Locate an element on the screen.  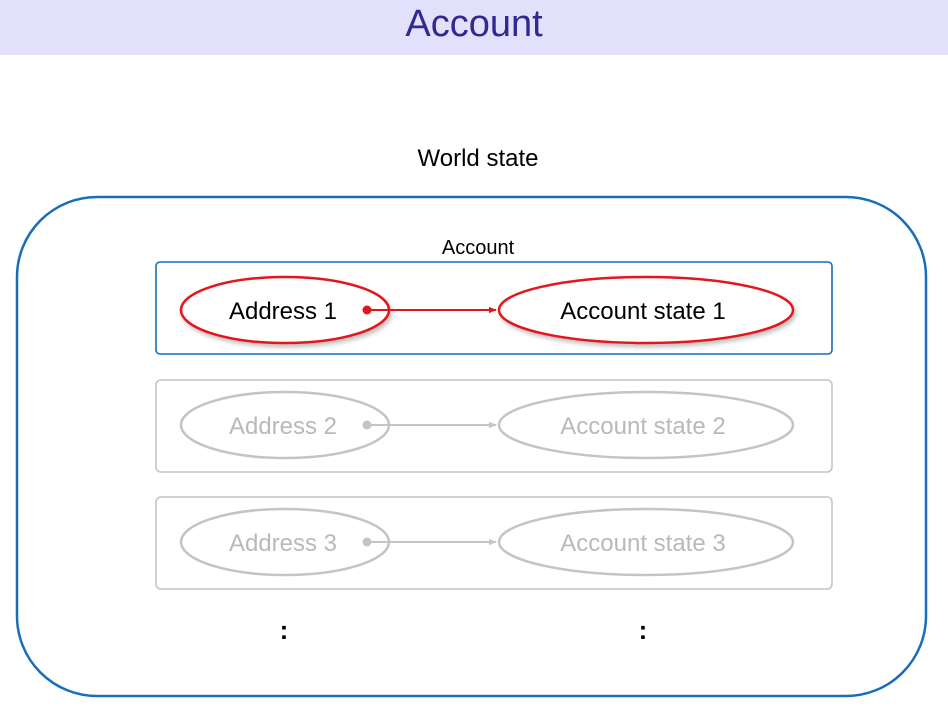
account-label: Account is located at coordinates (478, 248).